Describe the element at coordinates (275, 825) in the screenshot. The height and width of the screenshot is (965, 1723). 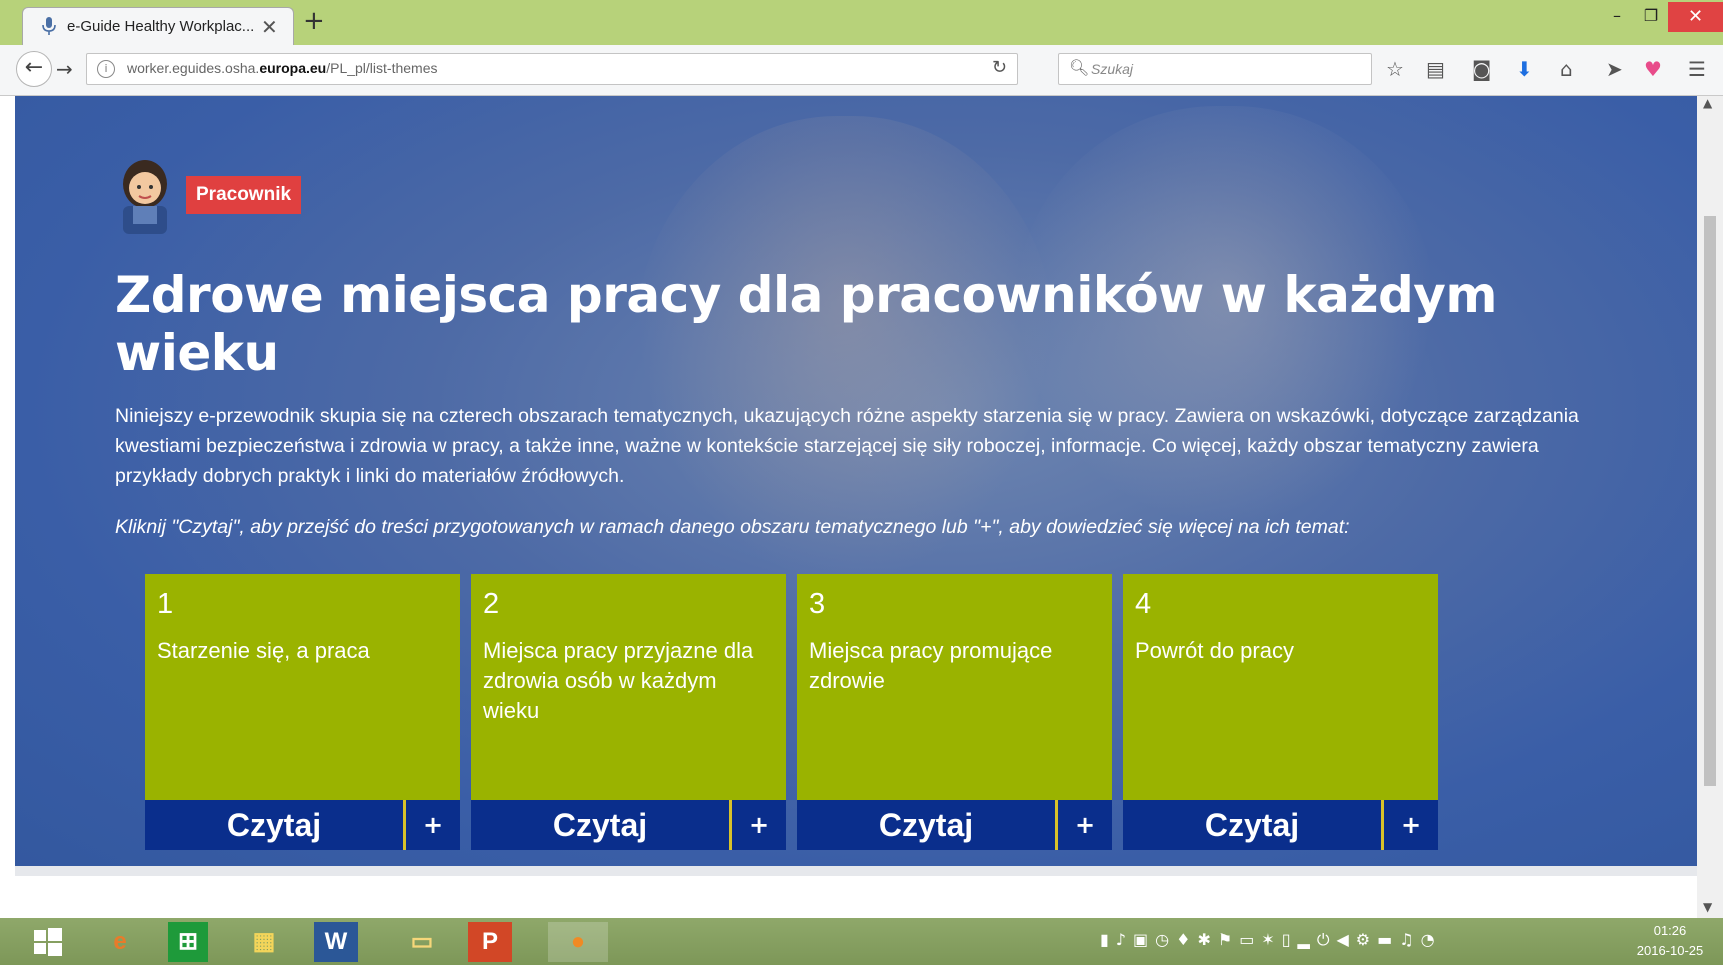
I see `read-button-1: Czytaj` at that location.